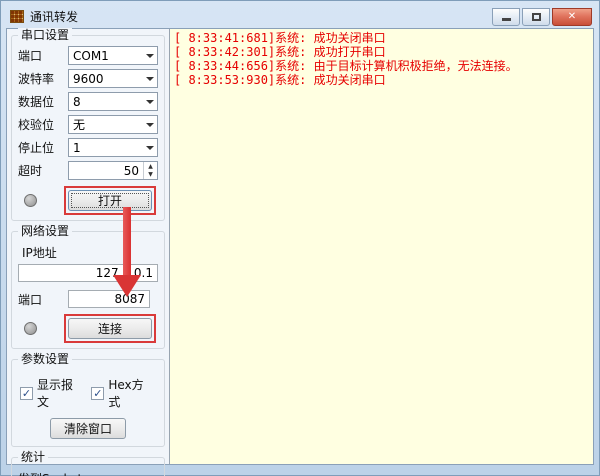 The height and width of the screenshot is (476, 600). I want to click on connect-row: 连接, so click(88, 328).